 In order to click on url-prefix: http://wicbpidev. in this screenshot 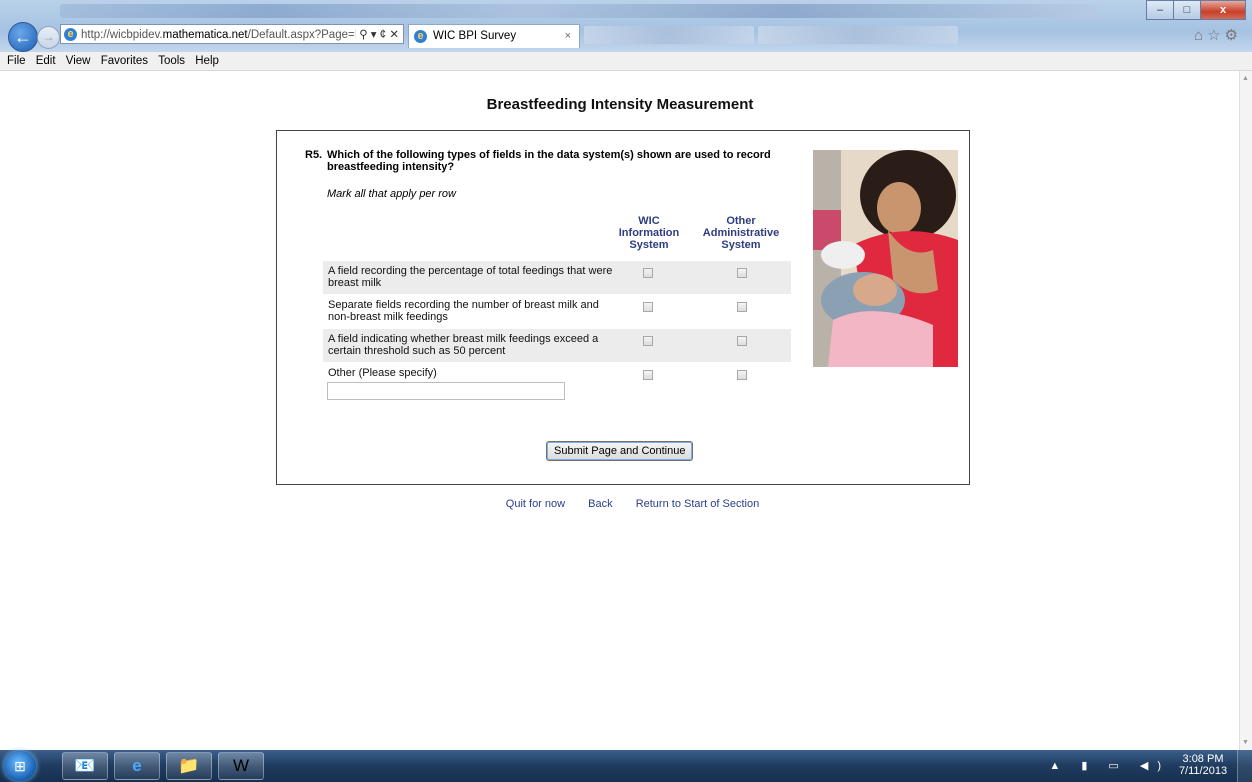, I will do `click(122, 35)`.